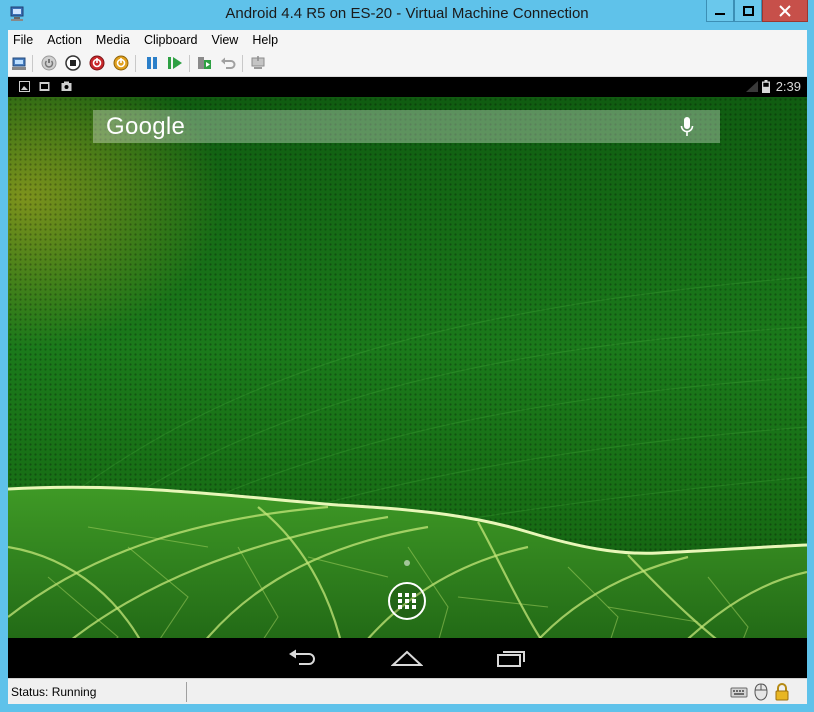 The image size is (814, 712). What do you see at coordinates (303, 658) in the screenshot?
I see `back-icon` at bounding box center [303, 658].